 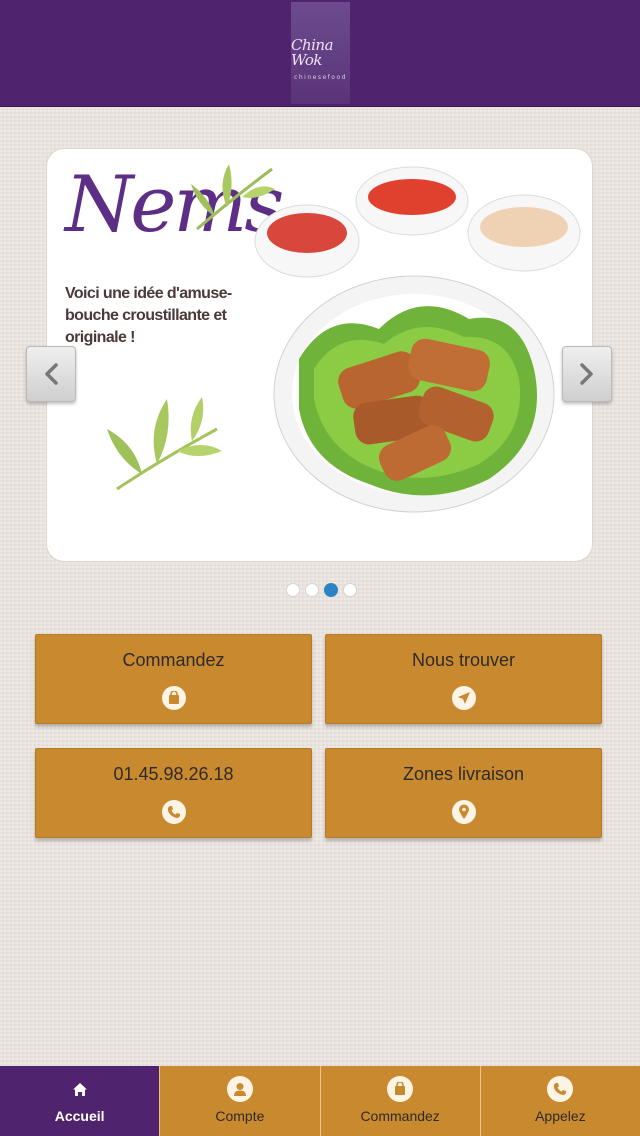 I want to click on tile-label: 01.45.98.26.18, so click(x=173, y=774).